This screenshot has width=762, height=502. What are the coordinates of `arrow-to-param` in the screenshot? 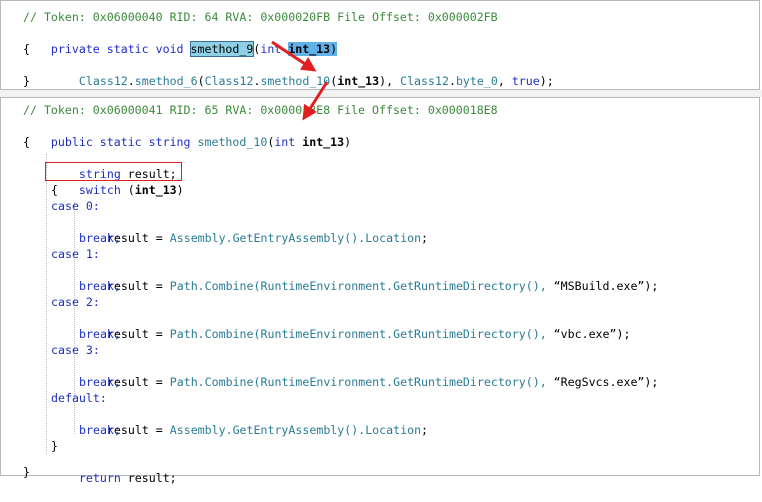 It's located at (315, 101).